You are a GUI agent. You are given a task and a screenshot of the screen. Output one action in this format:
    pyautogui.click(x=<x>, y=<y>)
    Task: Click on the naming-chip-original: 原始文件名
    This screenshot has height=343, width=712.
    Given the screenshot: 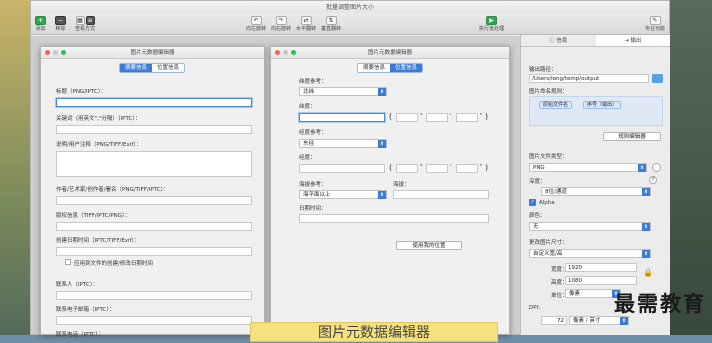 What is the action you would take?
    pyautogui.click(x=556, y=105)
    